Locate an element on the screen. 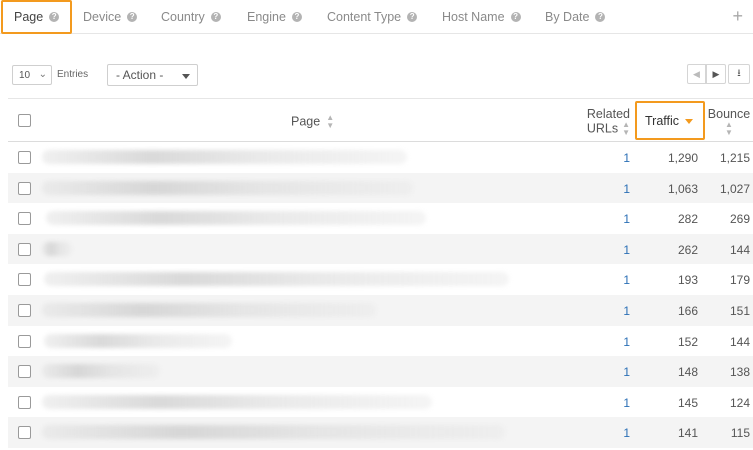 Image resolution: width=753 pixels, height=450 pixels. traffic-value: 148 is located at coordinates (687, 372).